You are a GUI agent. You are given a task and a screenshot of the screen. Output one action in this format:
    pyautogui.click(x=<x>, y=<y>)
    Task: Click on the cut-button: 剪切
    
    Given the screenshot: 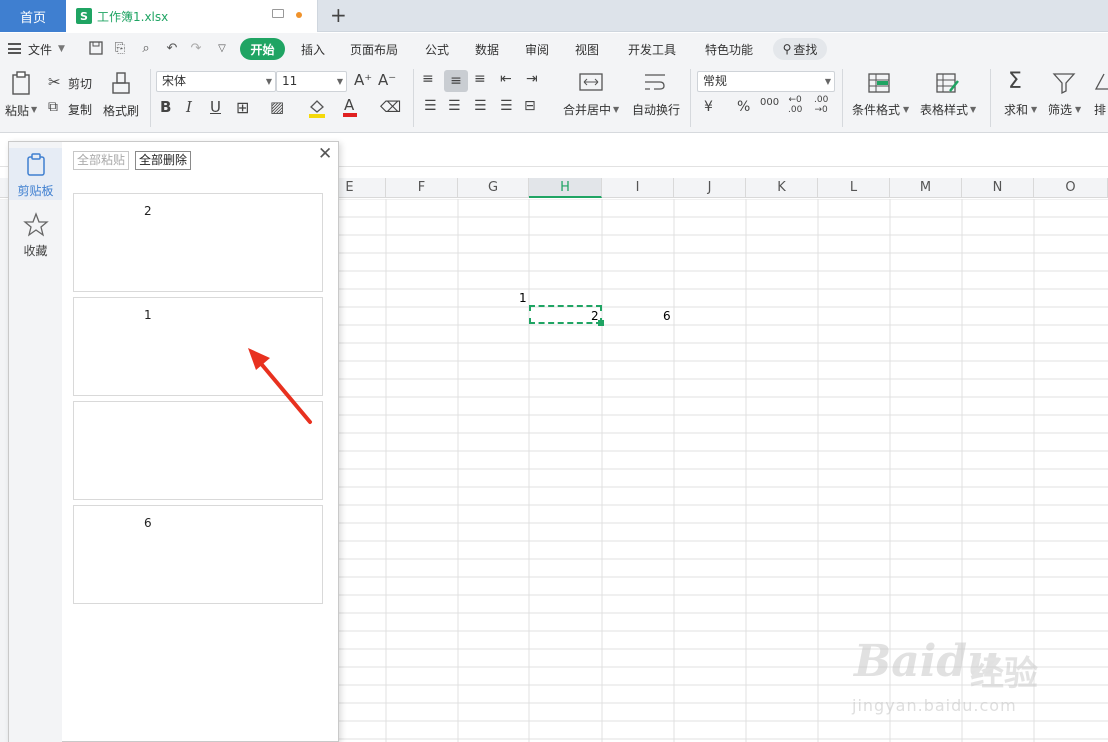 What is the action you would take?
    pyautogui.click(x=80, y=83)
    